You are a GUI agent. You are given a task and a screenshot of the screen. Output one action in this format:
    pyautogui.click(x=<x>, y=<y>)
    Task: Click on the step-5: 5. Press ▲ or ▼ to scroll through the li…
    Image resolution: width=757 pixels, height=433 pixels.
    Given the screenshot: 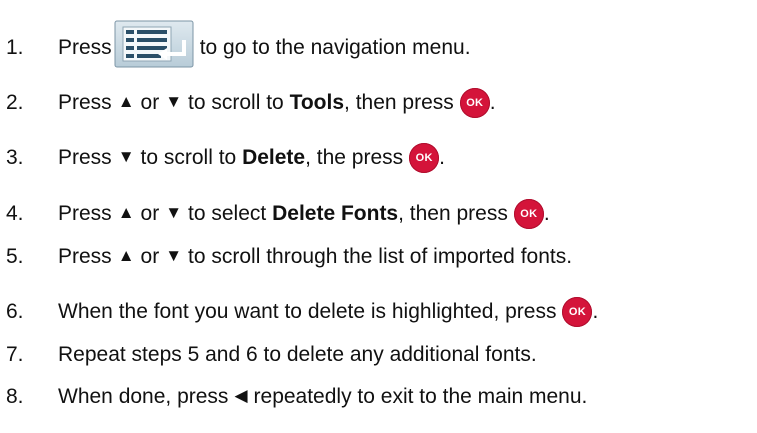 What is the action you would take?
    pyautogui.click(x=286, y=257)
    